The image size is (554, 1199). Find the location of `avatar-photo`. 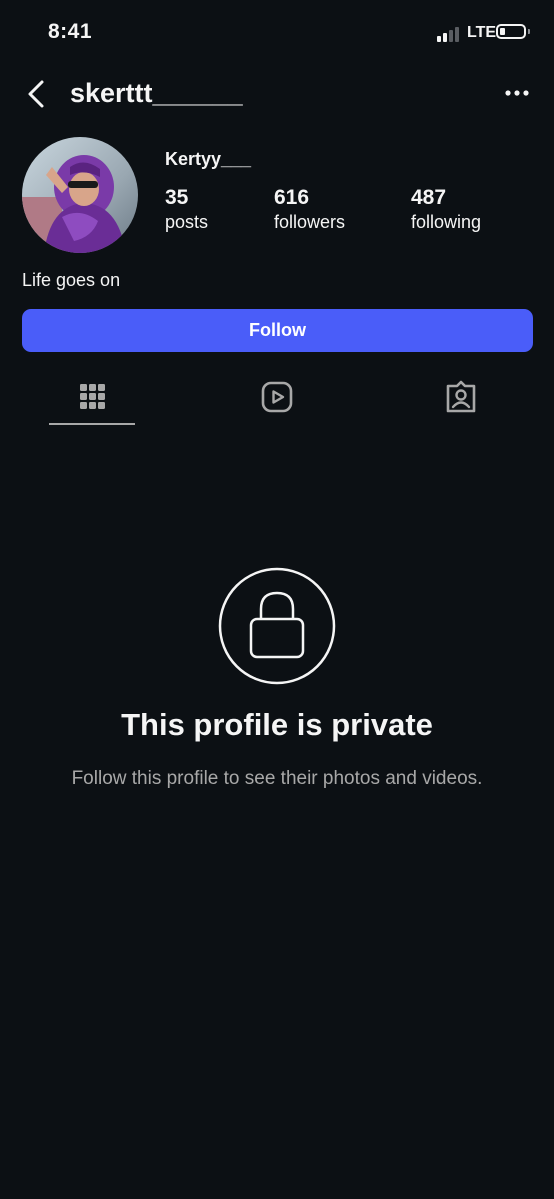

avatar-photo is located at coordinates (80, 195).